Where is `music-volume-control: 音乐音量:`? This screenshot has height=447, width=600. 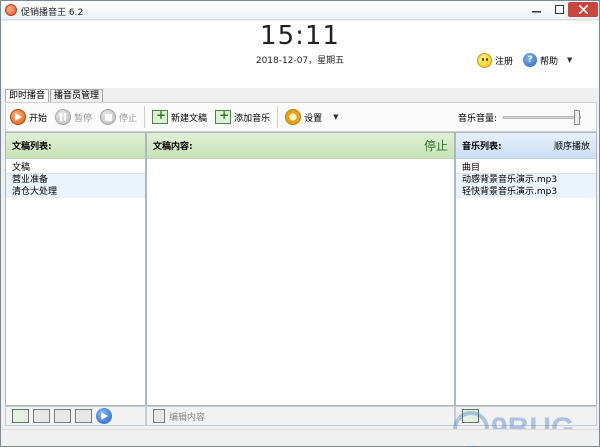
music-volume-control: 音乐音量: is located at coordinates (520, 117).